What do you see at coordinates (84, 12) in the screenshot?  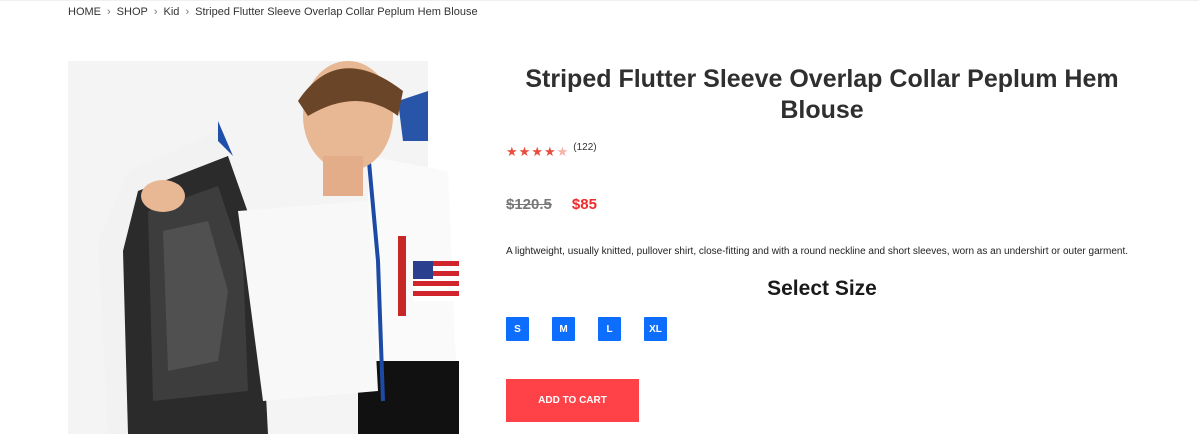 I see `breadcrumb-home: HOME` at bounding box center [84, 12].